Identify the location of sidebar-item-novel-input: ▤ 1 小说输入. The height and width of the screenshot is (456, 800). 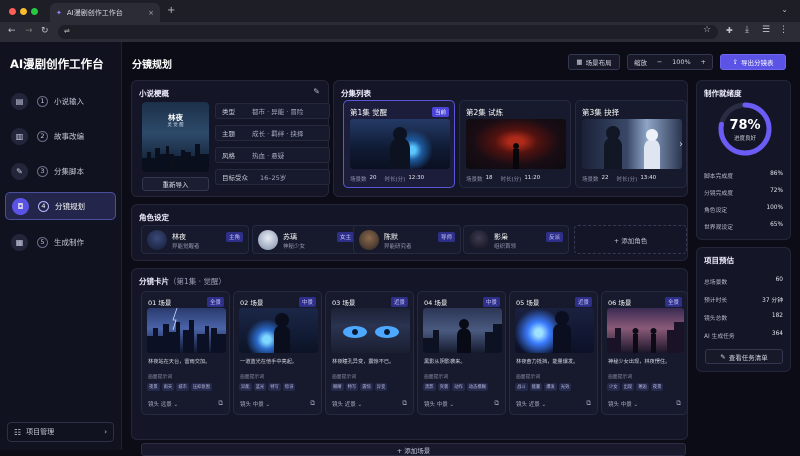
(60, 101).